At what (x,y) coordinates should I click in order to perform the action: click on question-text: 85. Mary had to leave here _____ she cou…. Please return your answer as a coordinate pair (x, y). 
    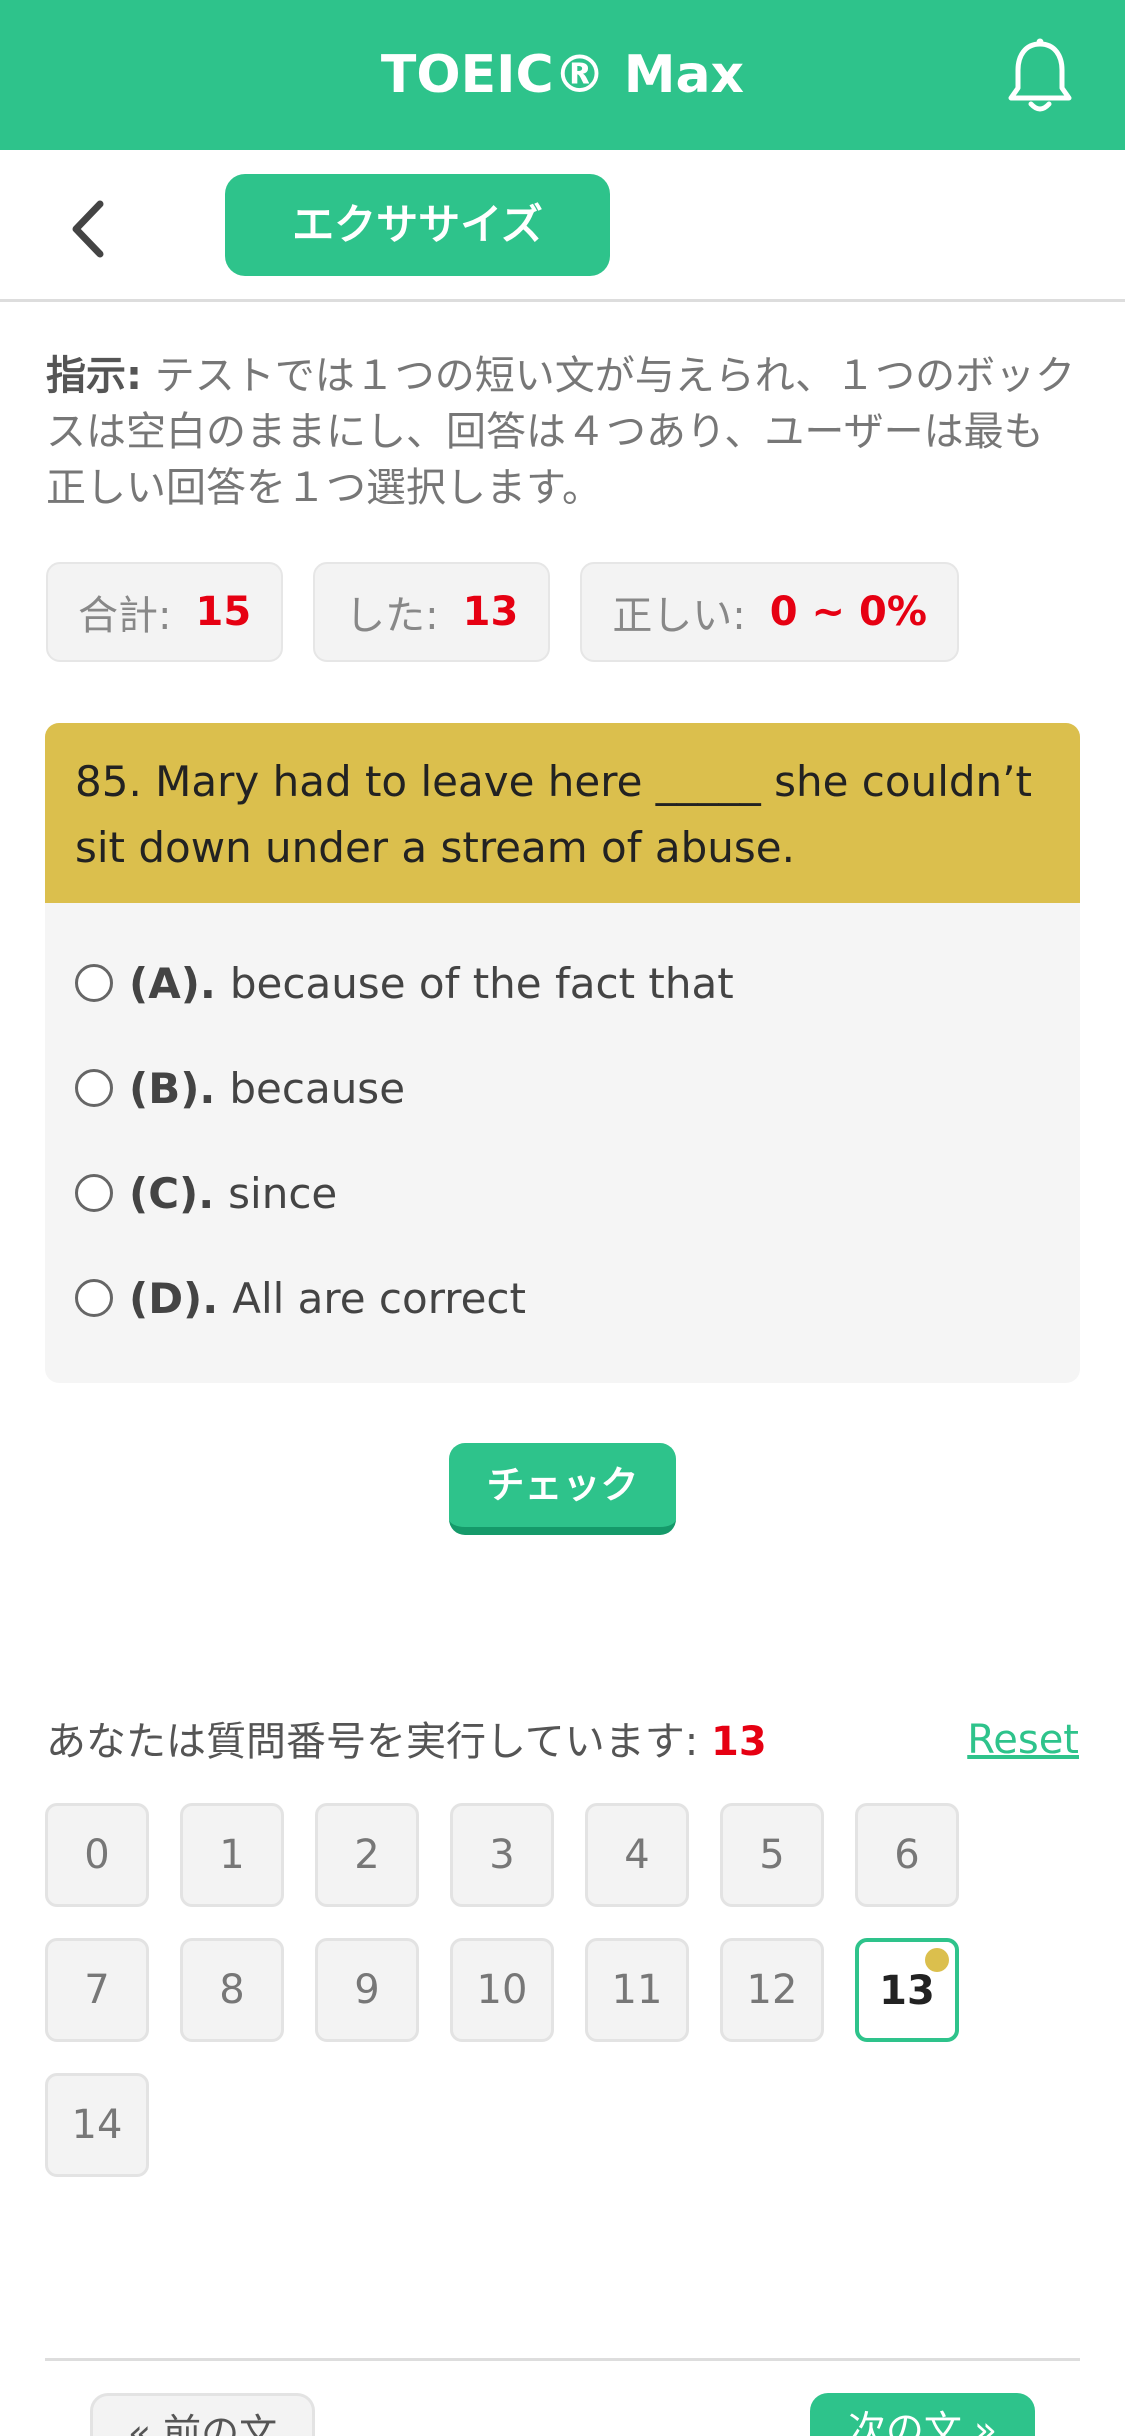
    Looking at the image, I should click on (562, 813).